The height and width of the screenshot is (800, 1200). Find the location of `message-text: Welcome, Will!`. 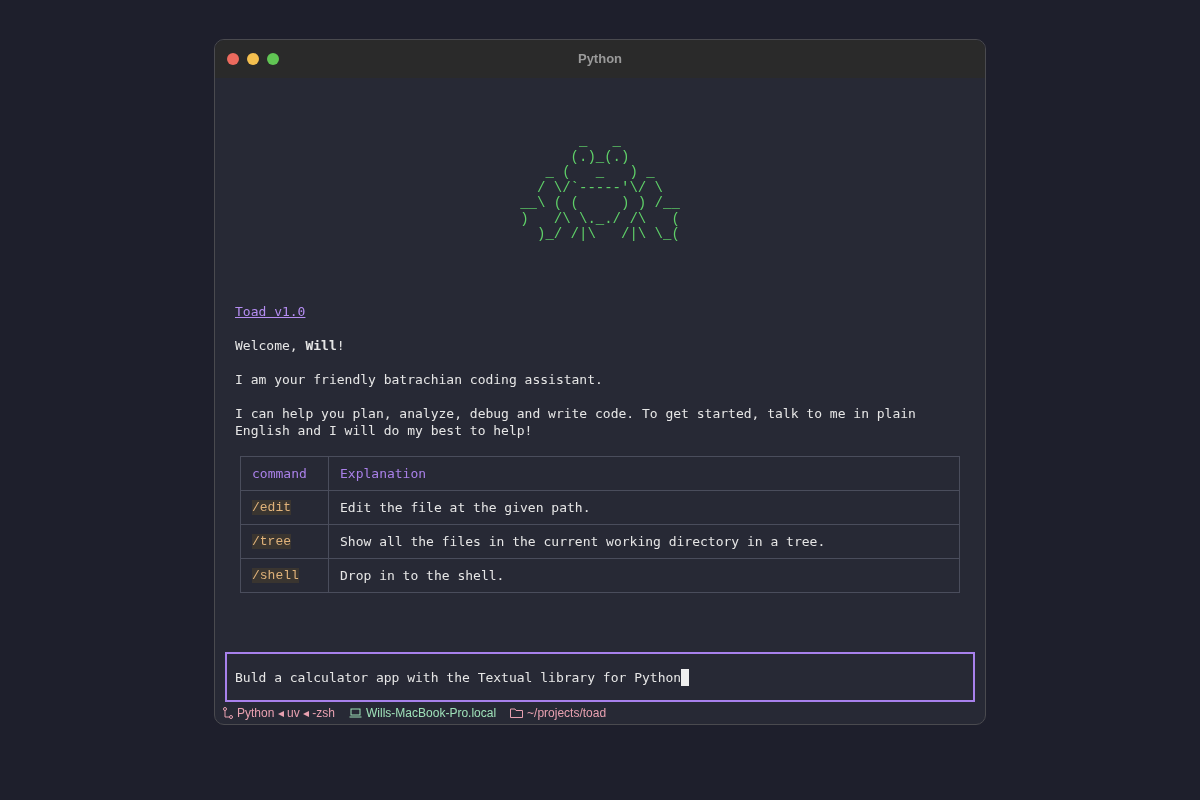

message-text: Welcome, Will! is located at coordinates (290, 345).